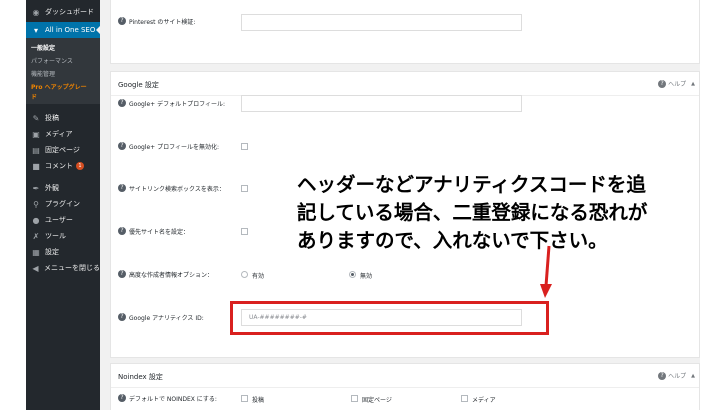 The image size is (728, 410). What do you see at coordinates (80, 166) in the screenshot?
I see `comment-count-badge: 1` at bounding box center [80, 166].